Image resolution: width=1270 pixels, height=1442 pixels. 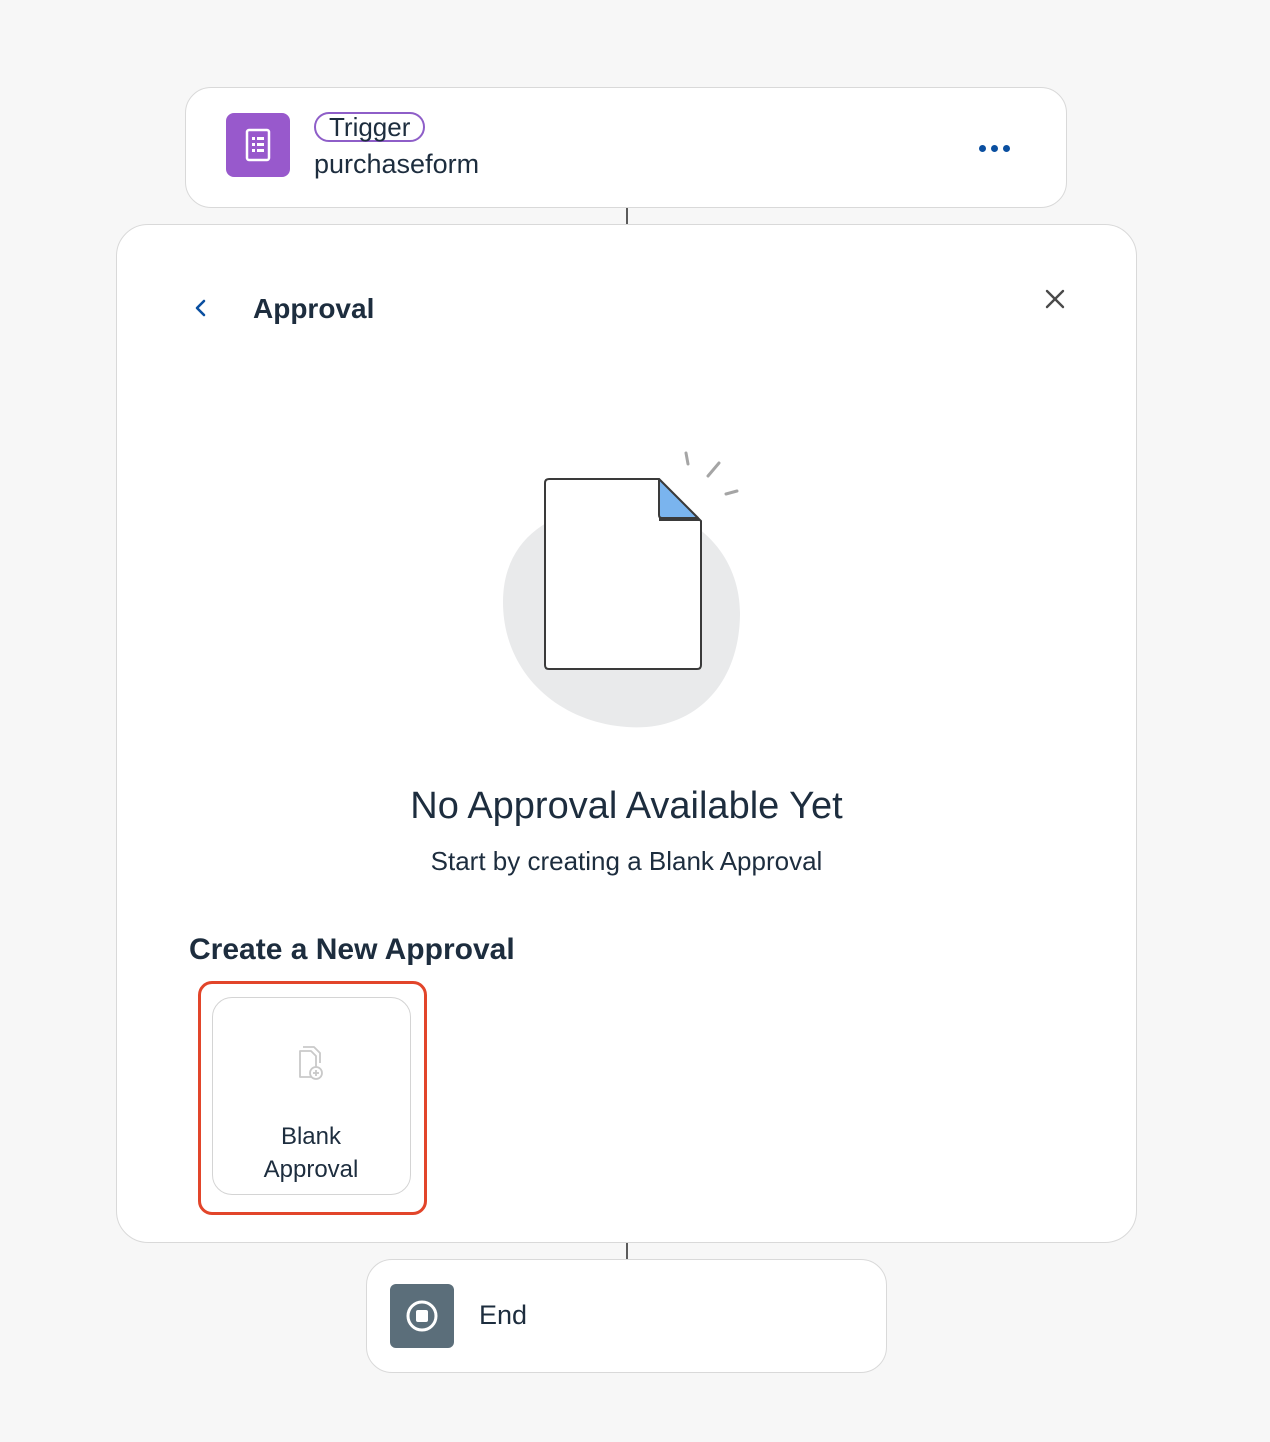 I want to click on more-options-button, so click(x=994, y=148).